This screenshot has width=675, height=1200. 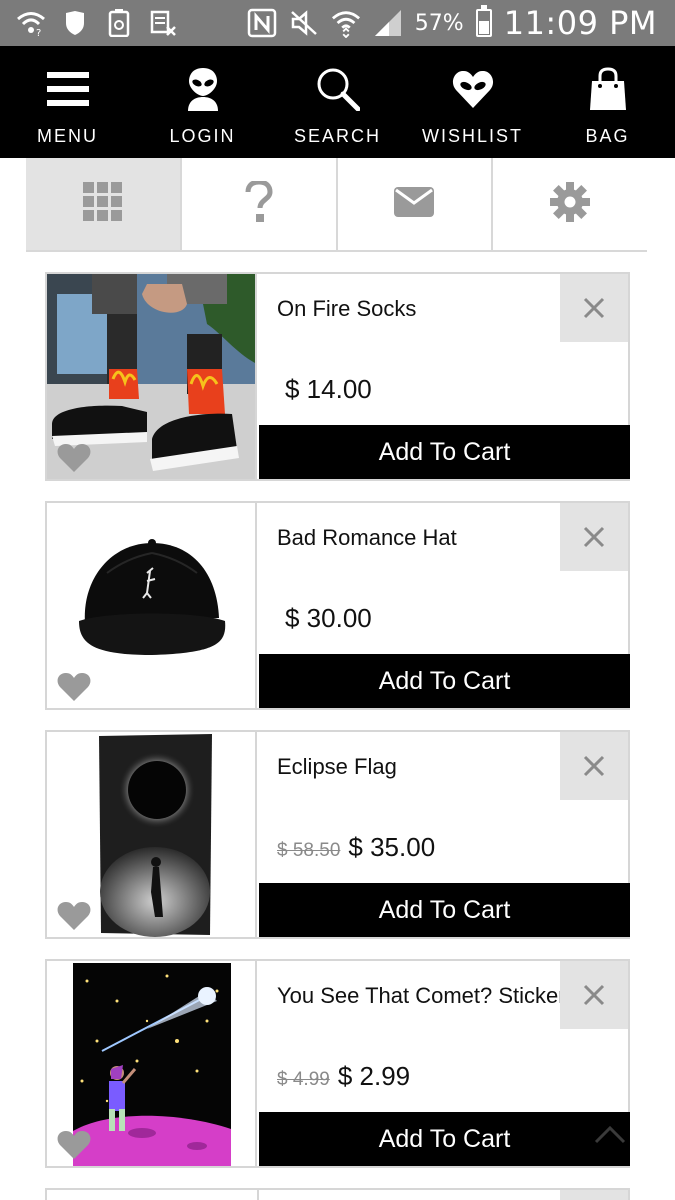 I want to click on product-price: $ 30.00, so click(x=328, y=618).